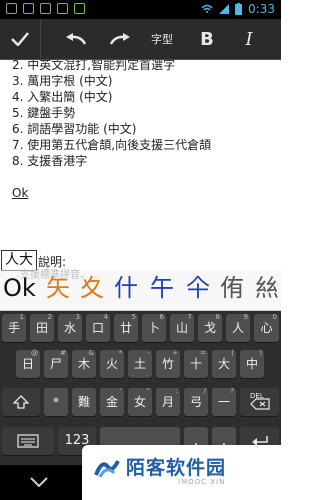 This screenshot has width=320, height=500. I want to click on key-hint: :, so click(176, 391).